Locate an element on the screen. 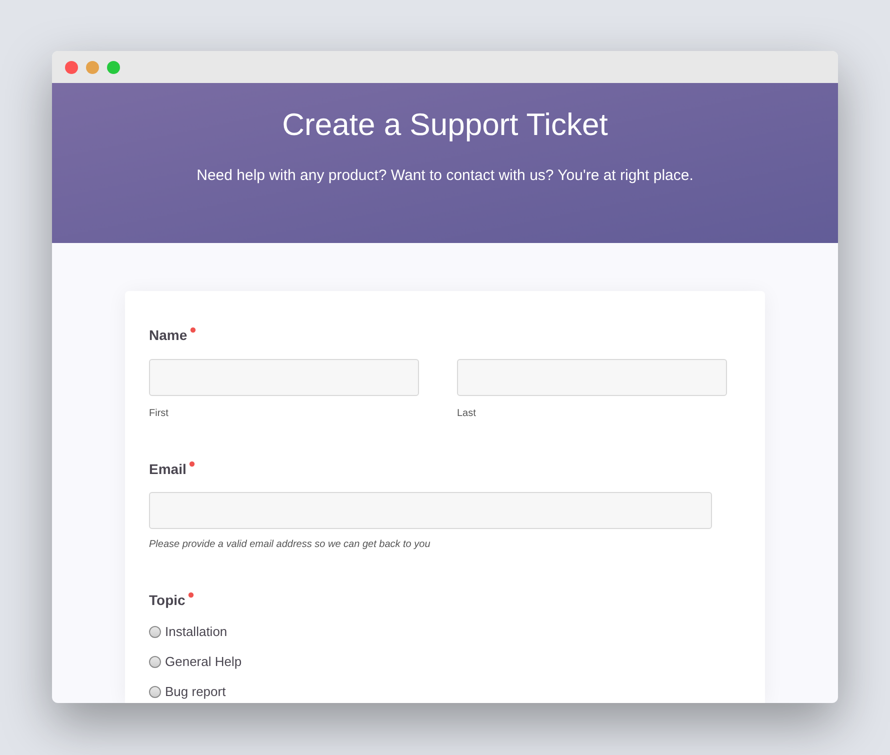 The height and width of the screenshot is (755, 890). page-title: Create a Support Ticket is located at coordinates (445, 125).